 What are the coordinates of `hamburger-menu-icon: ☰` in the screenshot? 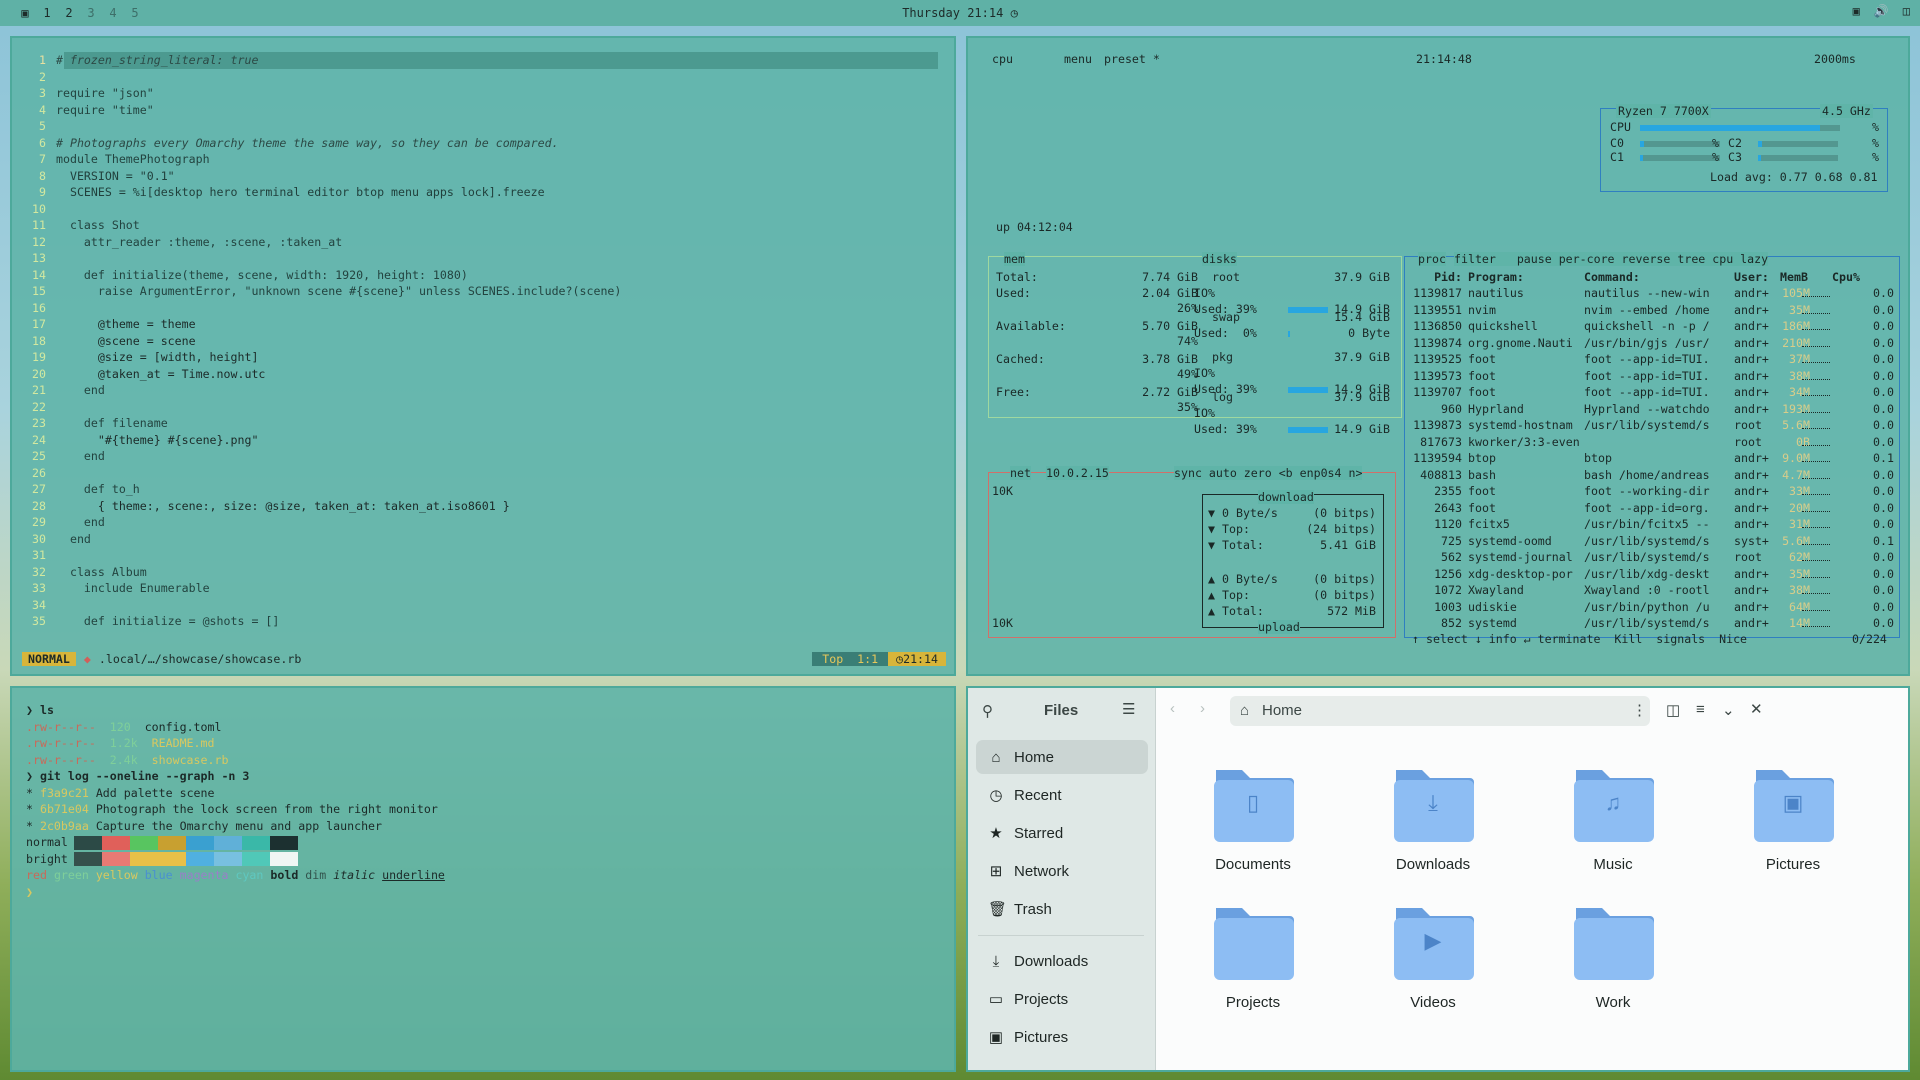 It's located at (1128, 709).